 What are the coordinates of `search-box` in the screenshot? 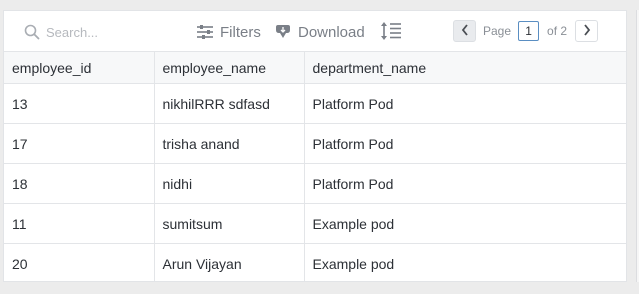 It's located at (90, 32).